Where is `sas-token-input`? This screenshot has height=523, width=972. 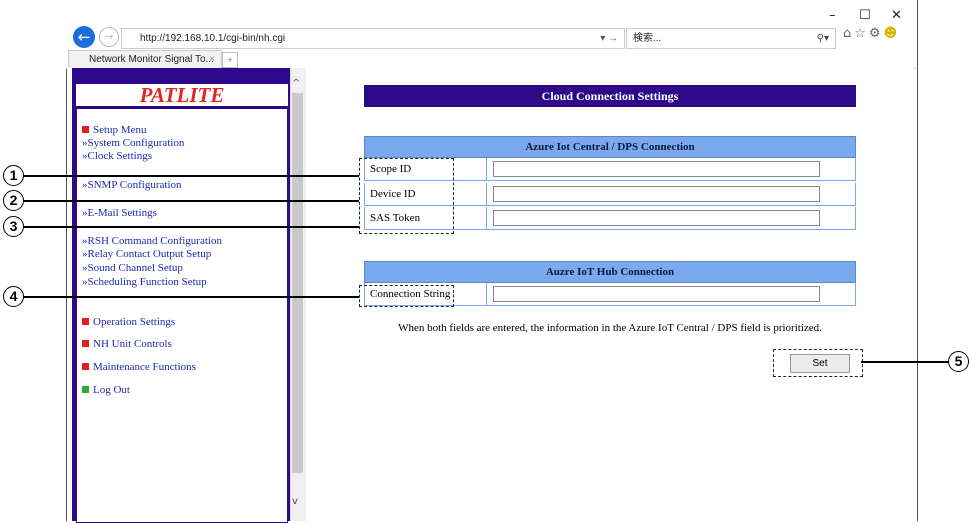
sas-token-input is located at coordinates (656, 218).